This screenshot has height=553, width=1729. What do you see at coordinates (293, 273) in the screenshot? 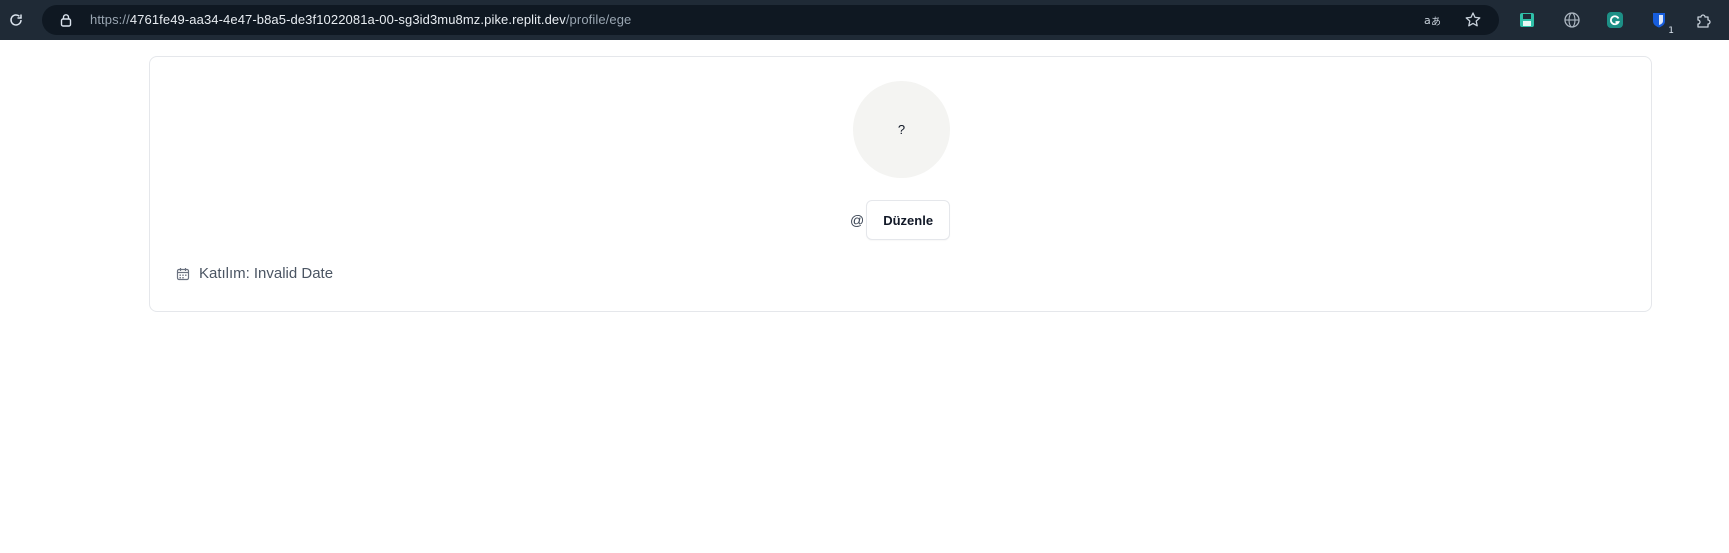
I see `joined-value: Invalid Date` at bounding box center [293, 273].